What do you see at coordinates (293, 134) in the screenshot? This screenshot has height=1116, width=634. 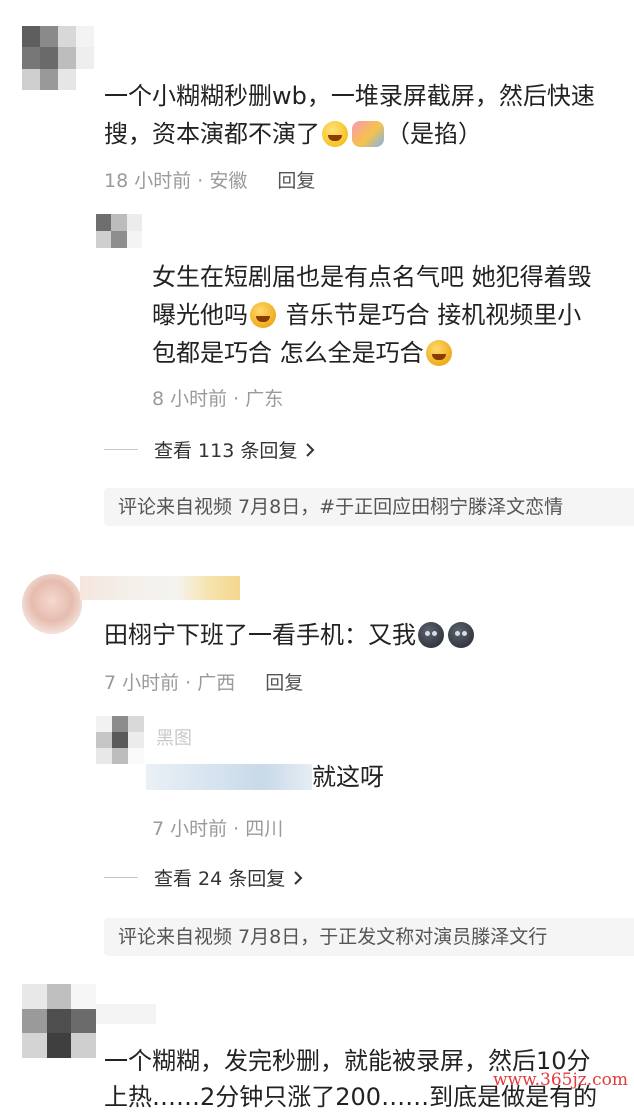 I see `comment-text-line2: 搜，资本演都不演了 （是掐）` at bounding box center [293, 134].